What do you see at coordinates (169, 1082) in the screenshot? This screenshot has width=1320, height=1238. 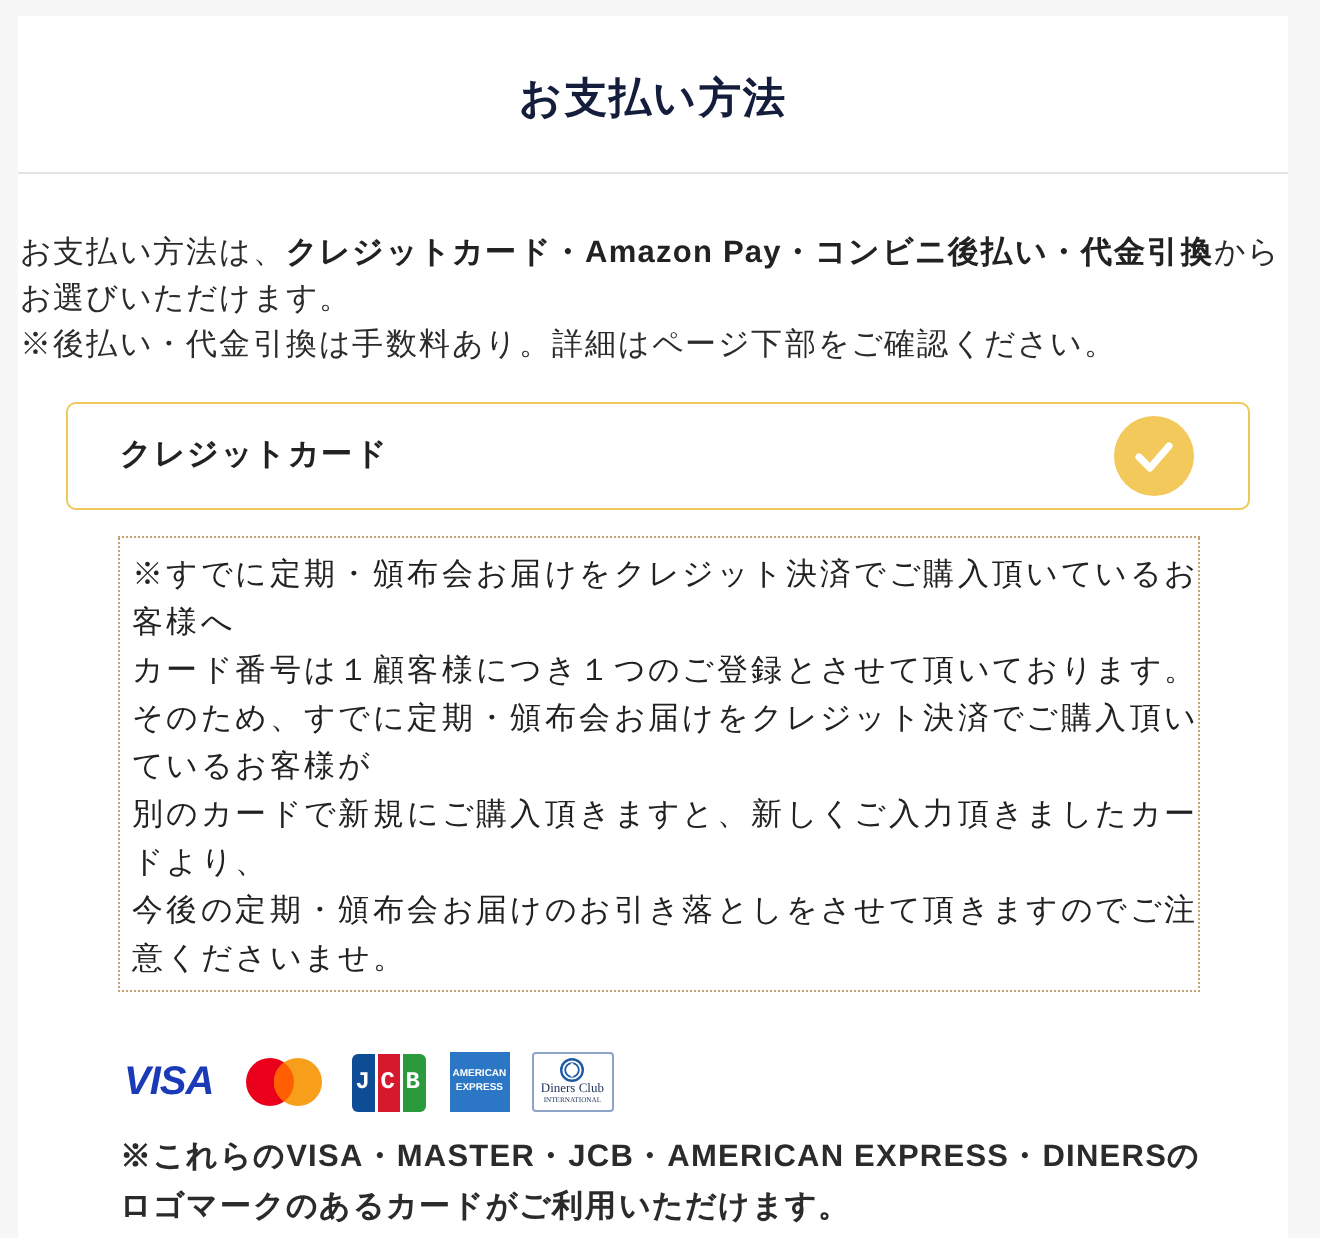 I see `visa-logo: VISA` at bounding box center [169, 1082].